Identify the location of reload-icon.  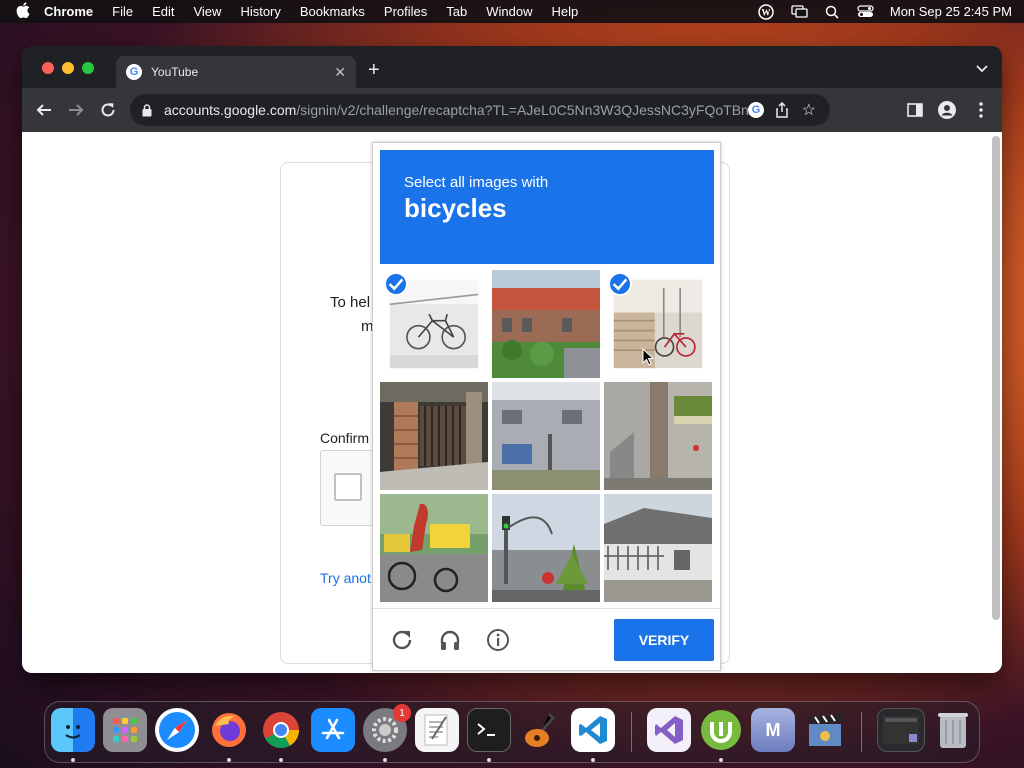
(108, 110).